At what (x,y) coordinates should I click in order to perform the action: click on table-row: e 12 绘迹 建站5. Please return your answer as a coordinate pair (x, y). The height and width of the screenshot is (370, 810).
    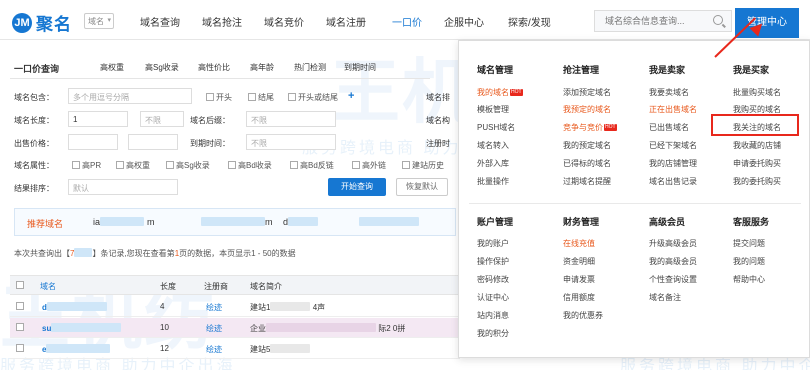
    Looking at the image, I should click on (235, 349).